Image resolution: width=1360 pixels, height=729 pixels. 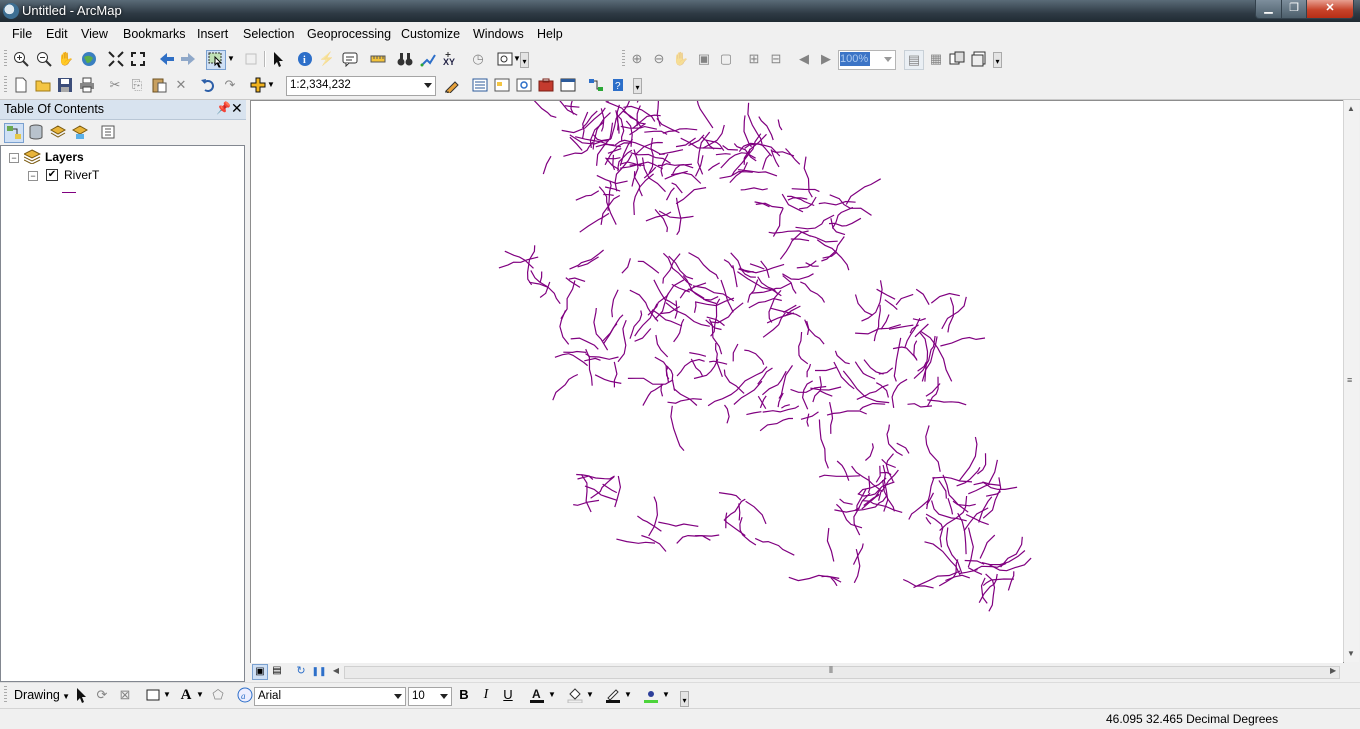 What do you see at coordinates (58, 132) in the screenshot?
I see `list-by-visibility-icon` at bounding box center [58, 132].